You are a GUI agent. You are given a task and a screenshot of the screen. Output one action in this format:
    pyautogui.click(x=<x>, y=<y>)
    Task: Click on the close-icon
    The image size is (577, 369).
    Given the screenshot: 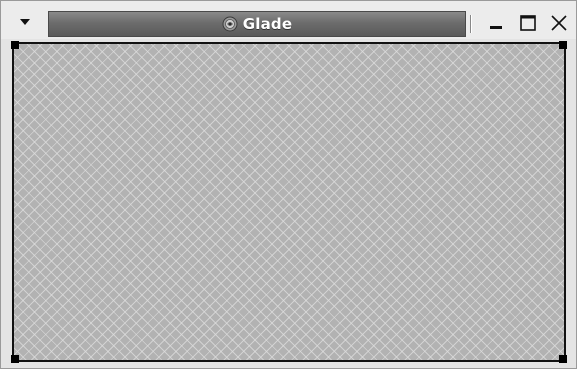 What is the action you would take?
    pyautogui.click(x=559, y=23)
    